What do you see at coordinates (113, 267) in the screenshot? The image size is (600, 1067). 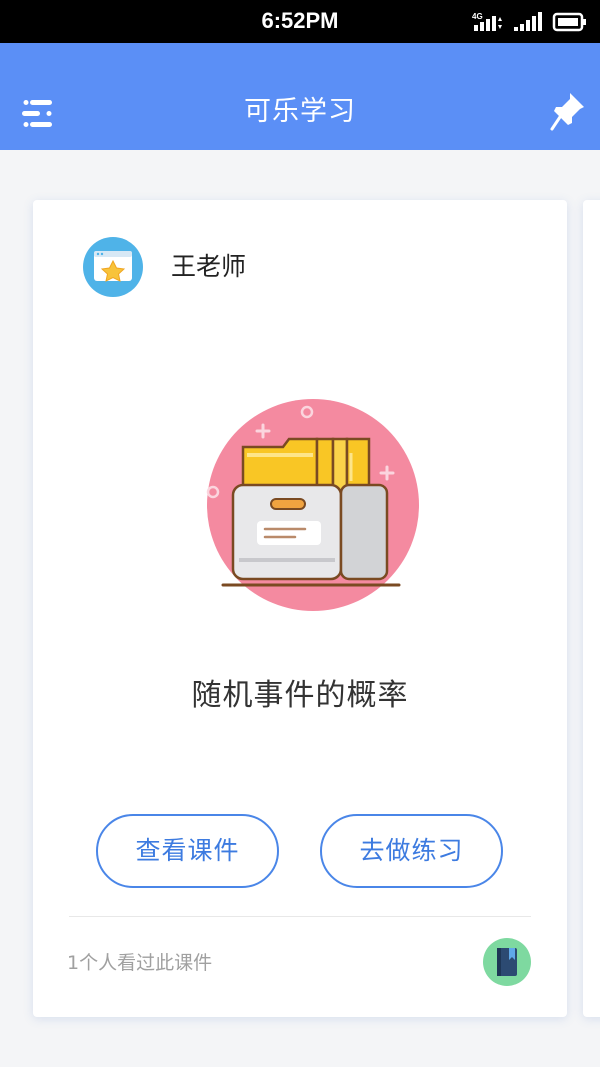 I see `teacher-avatar` at bounding box center [113, 267].